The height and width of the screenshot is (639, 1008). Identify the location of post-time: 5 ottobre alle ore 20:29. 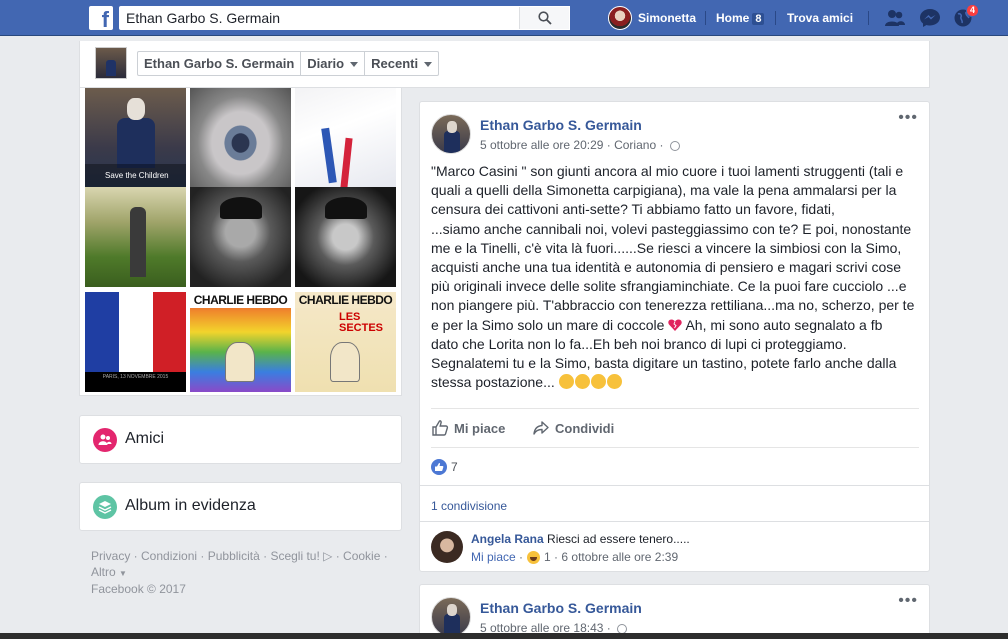
(541, 145).